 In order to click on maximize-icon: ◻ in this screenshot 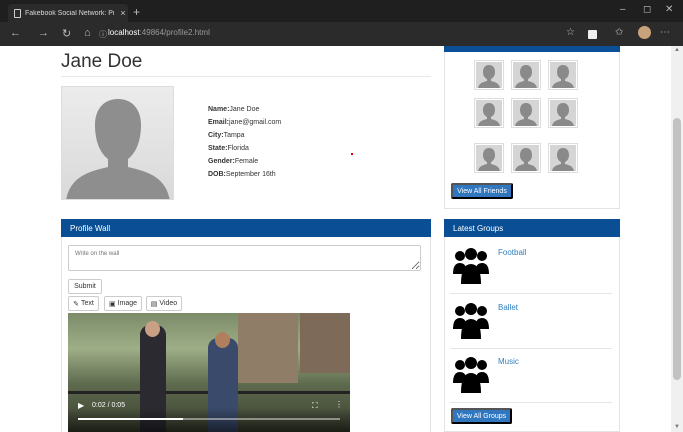, I will do `click(647, 9)`.